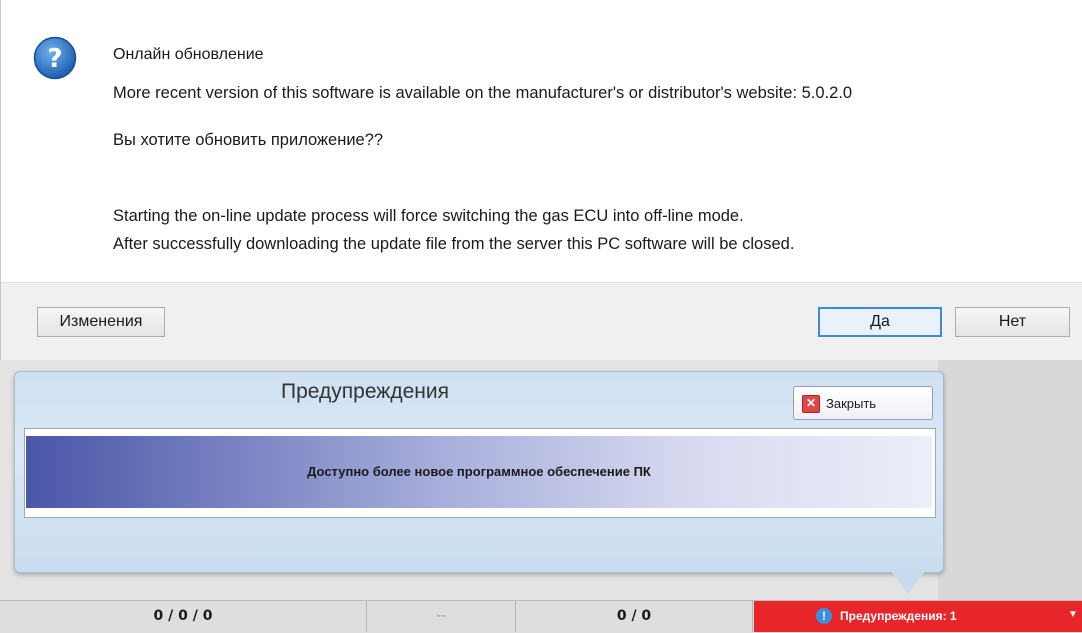 The image size is (1082, 633). Describe the element at coordinates (1073, 614) in the screenshot. I see `chevron-down-icon: ▼` at that location.